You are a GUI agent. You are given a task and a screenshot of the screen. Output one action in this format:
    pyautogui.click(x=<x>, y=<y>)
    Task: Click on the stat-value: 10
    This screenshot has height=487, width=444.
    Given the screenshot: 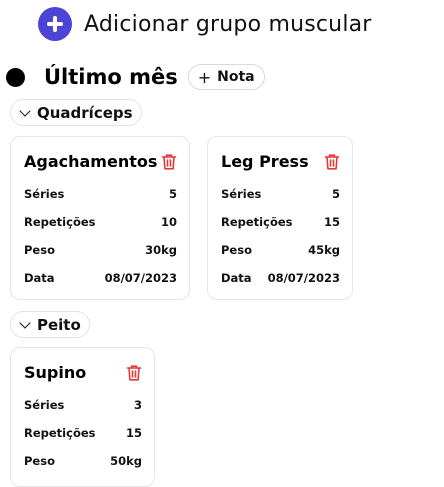 What is the action you would take?
    pyautogui.click(x=168, y=222)
    